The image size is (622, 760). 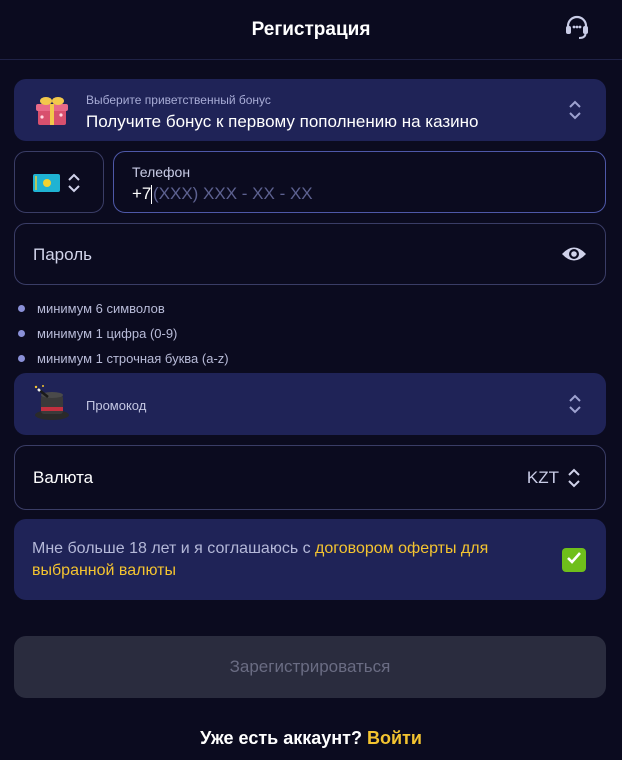 What do you see at coordinates (63, 477) in the screenshot?
I see `currency-label: Валюта` at bounding box center [63, 477].